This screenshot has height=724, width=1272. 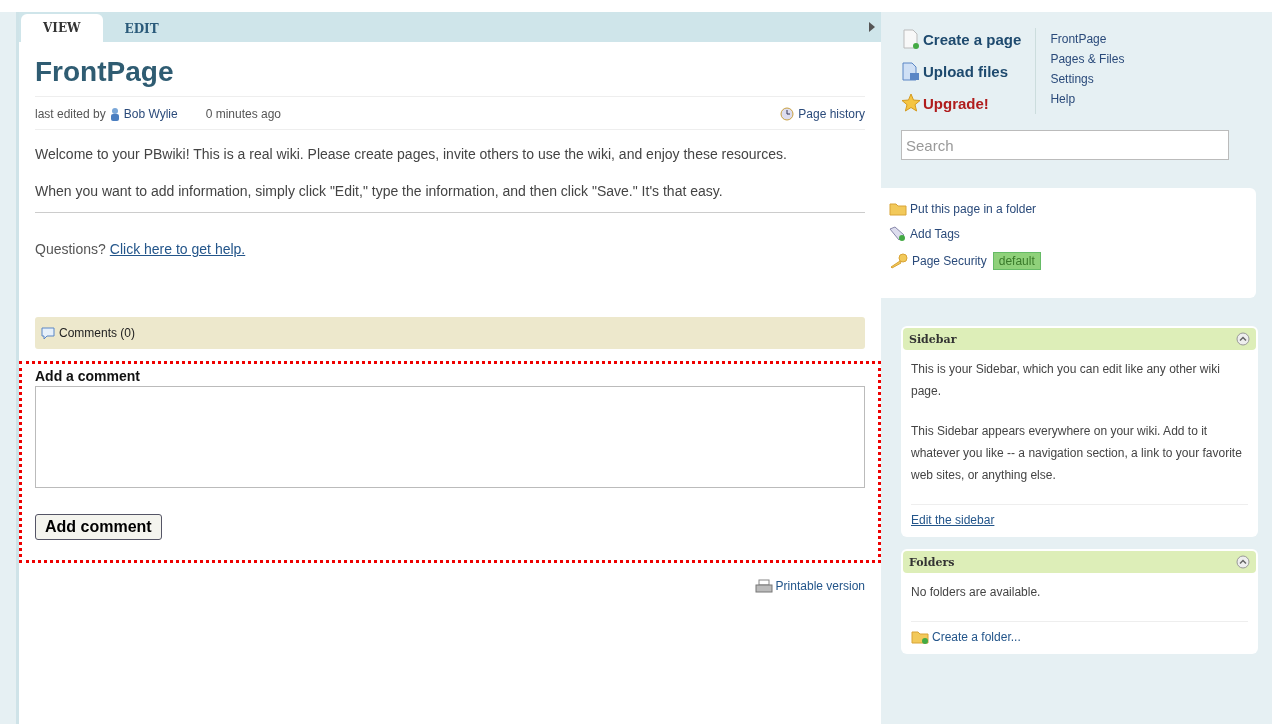 I want to click on printable-version-link: Printable version, so click(x=809, y=586).